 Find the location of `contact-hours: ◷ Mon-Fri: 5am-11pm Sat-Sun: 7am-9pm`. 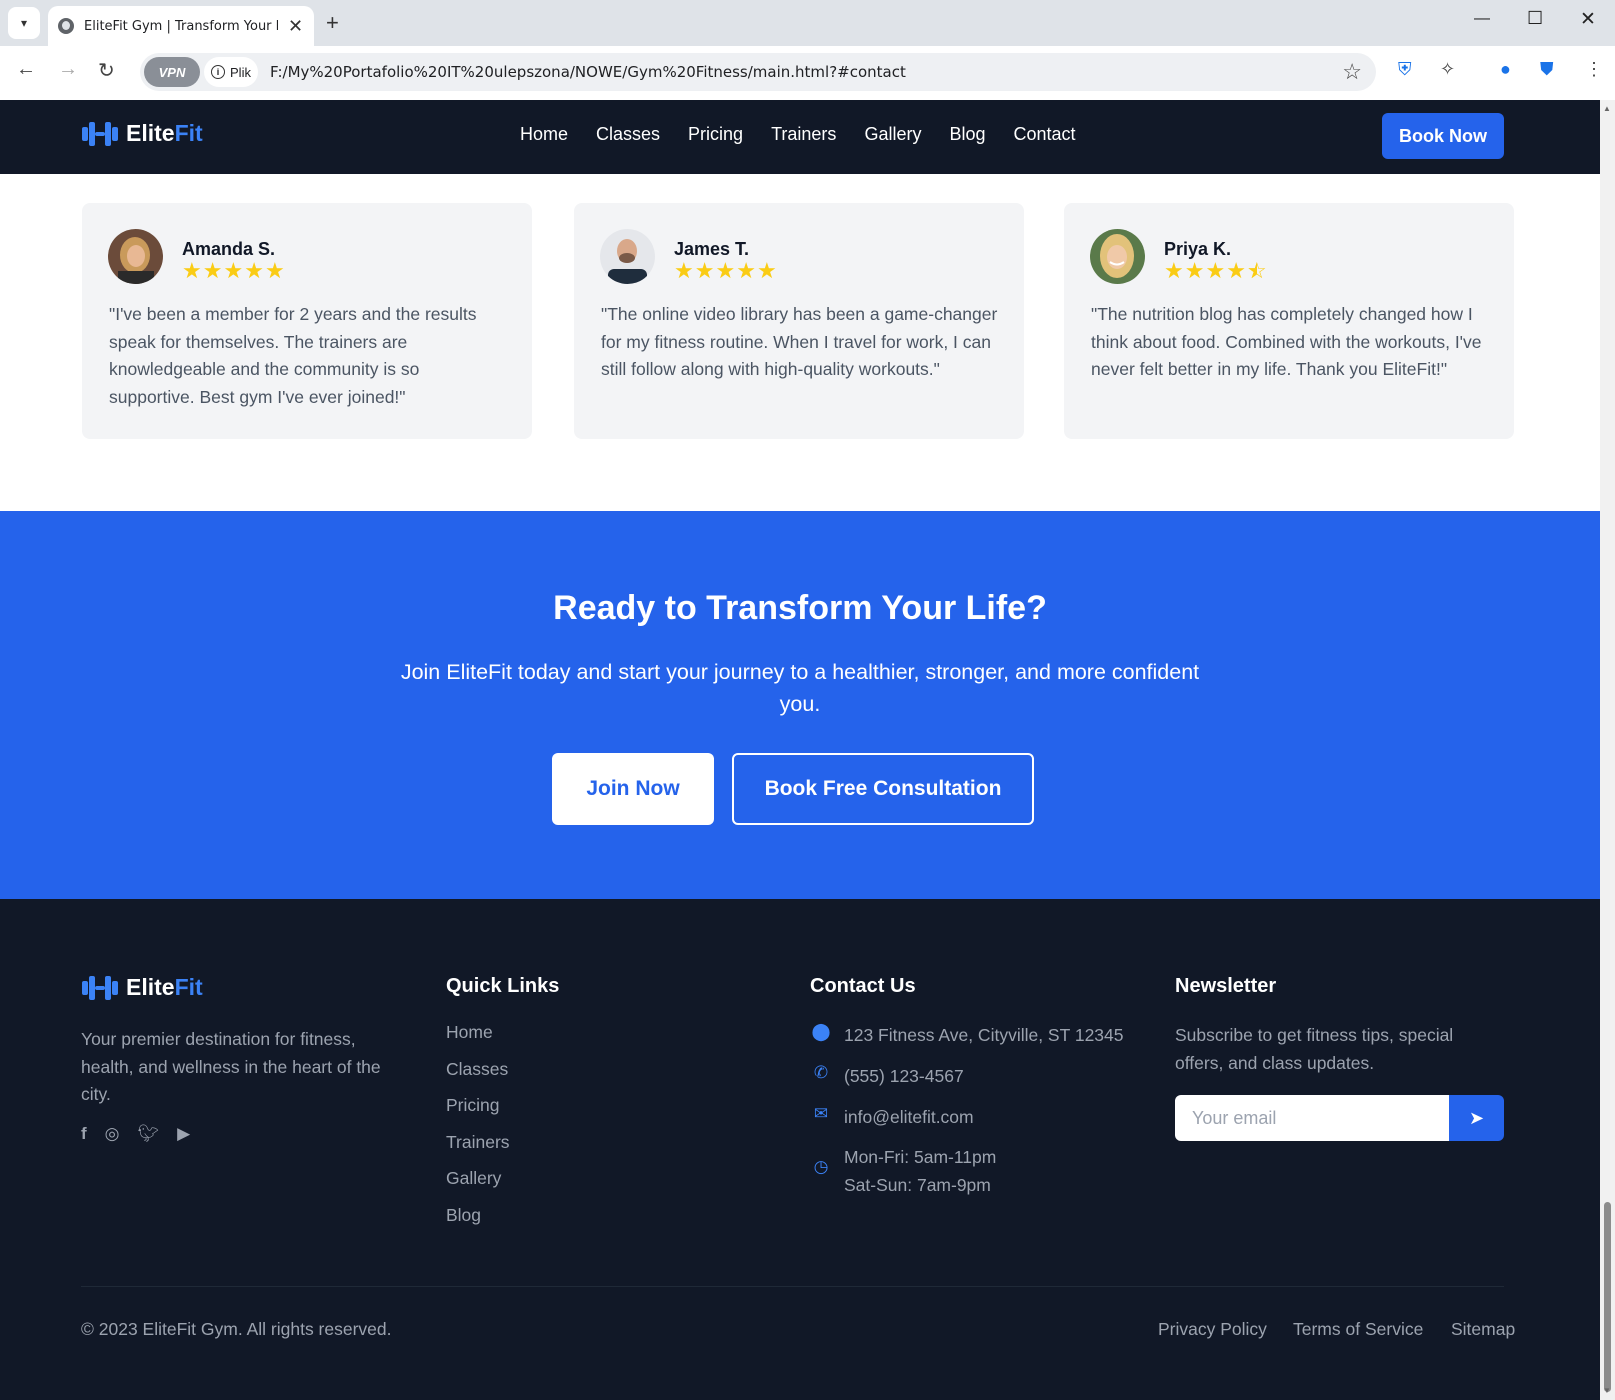

contact-hours: ◷ Mon-Fri: 5am-11pm Sat-Sun: 7am-9pm is located at coordinates (903, 1171).